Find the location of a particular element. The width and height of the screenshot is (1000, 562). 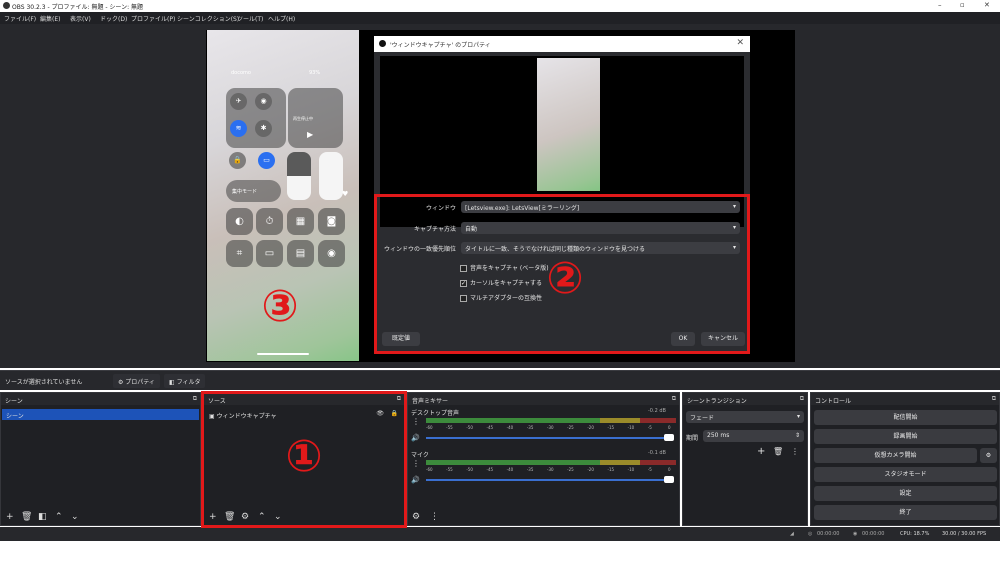

record-icon: ◉ is located at coordinates (331, 253).